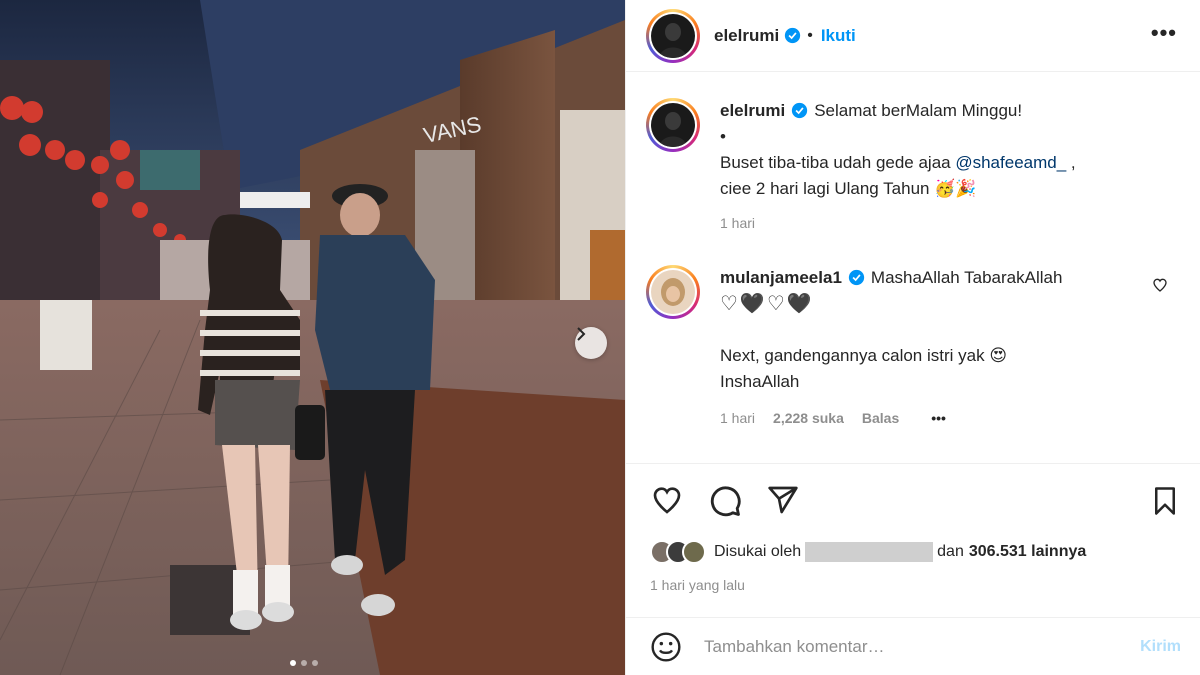  What do you see at coordinates (966, 277) in the screenshot?
I see `comment-text-line1: MashaAllah TabarakAllah` at bounding box center [966, 277].